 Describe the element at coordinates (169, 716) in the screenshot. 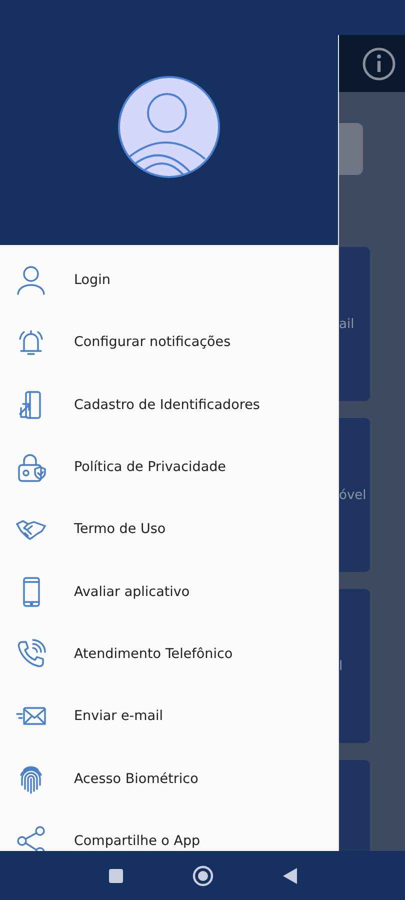

I see `menu-item: Enviar e-mail` at that location.